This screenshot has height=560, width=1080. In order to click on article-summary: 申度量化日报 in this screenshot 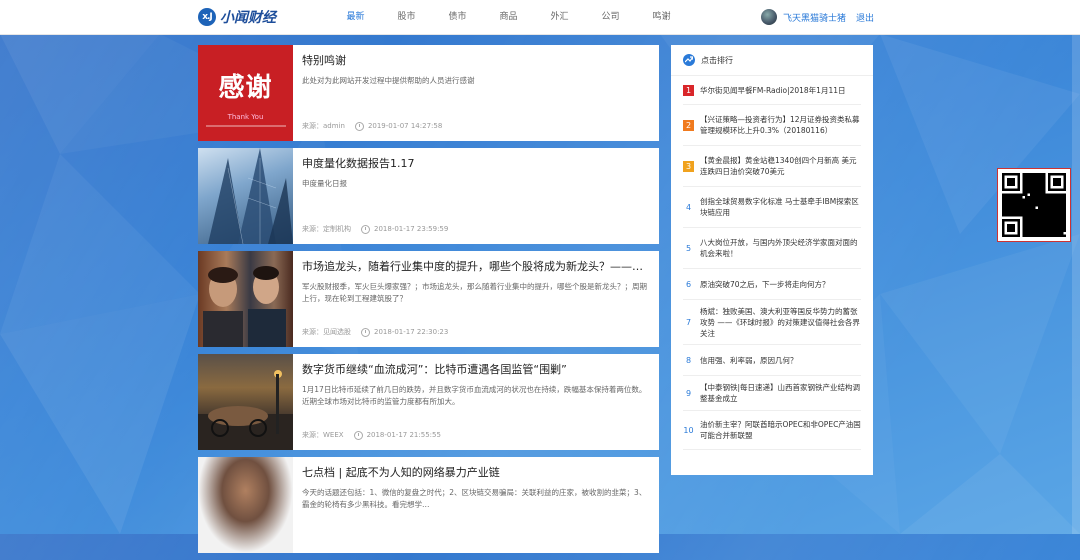, I will do `click(324, 183)`.